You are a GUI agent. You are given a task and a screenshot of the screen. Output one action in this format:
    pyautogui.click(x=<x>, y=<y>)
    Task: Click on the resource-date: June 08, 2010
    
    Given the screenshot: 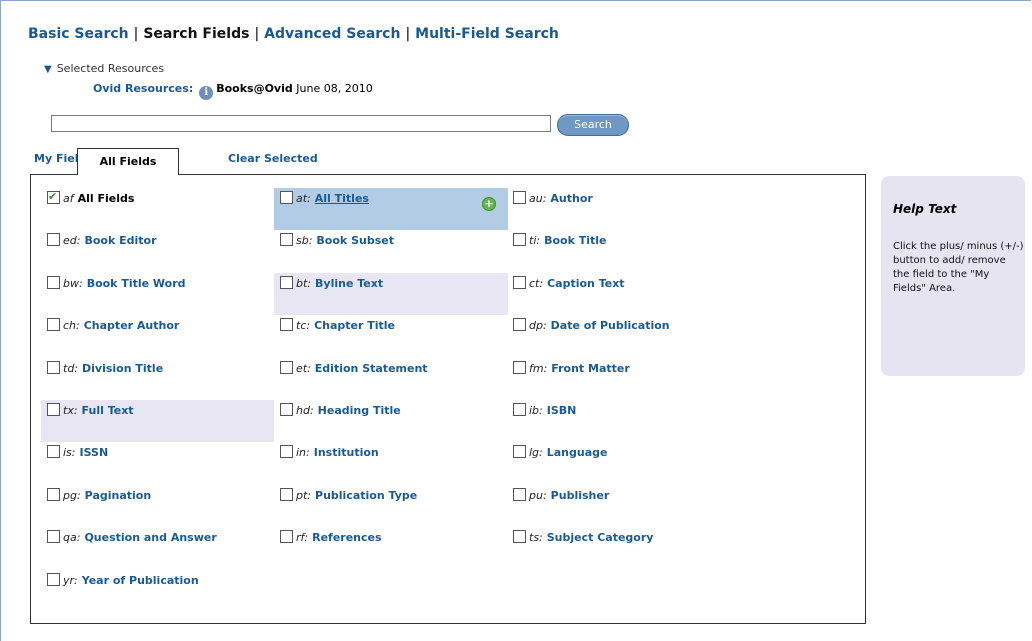 What is the action you would take?
    pyautogui.click(x=334, y=88)
    